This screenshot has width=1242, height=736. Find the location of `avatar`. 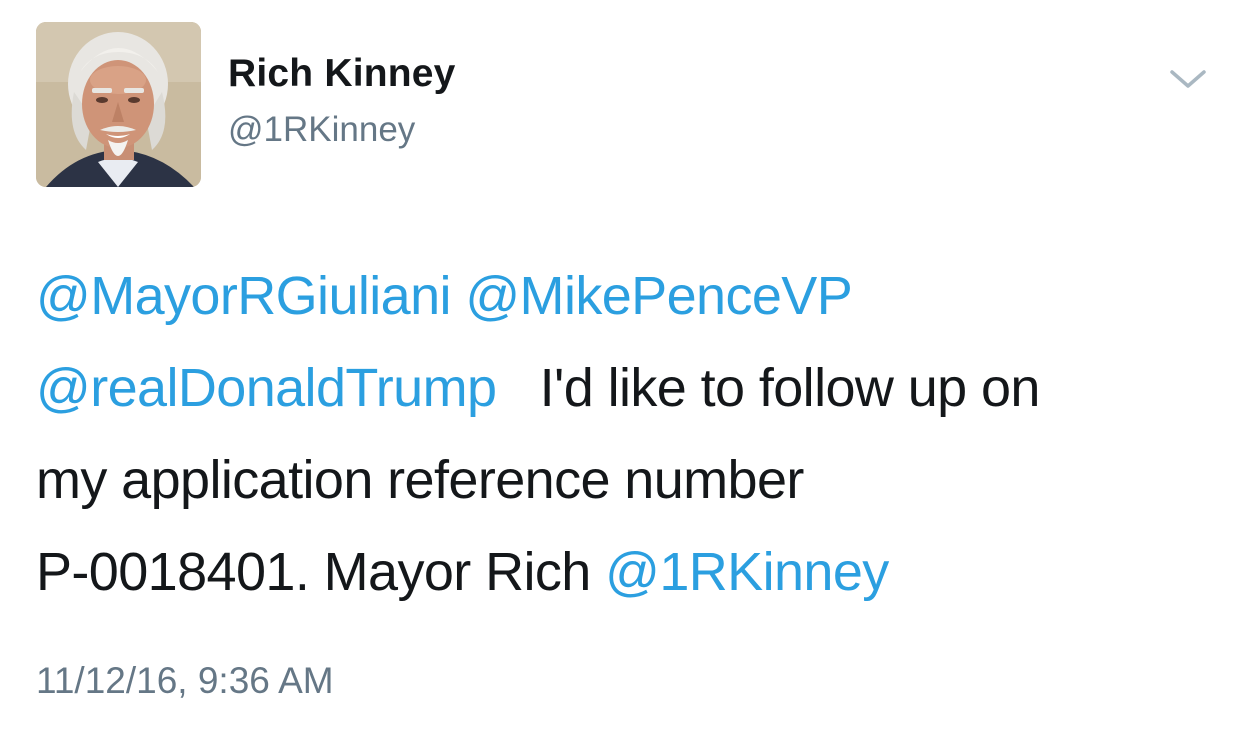

avatar is located at coordinates (118, 104).